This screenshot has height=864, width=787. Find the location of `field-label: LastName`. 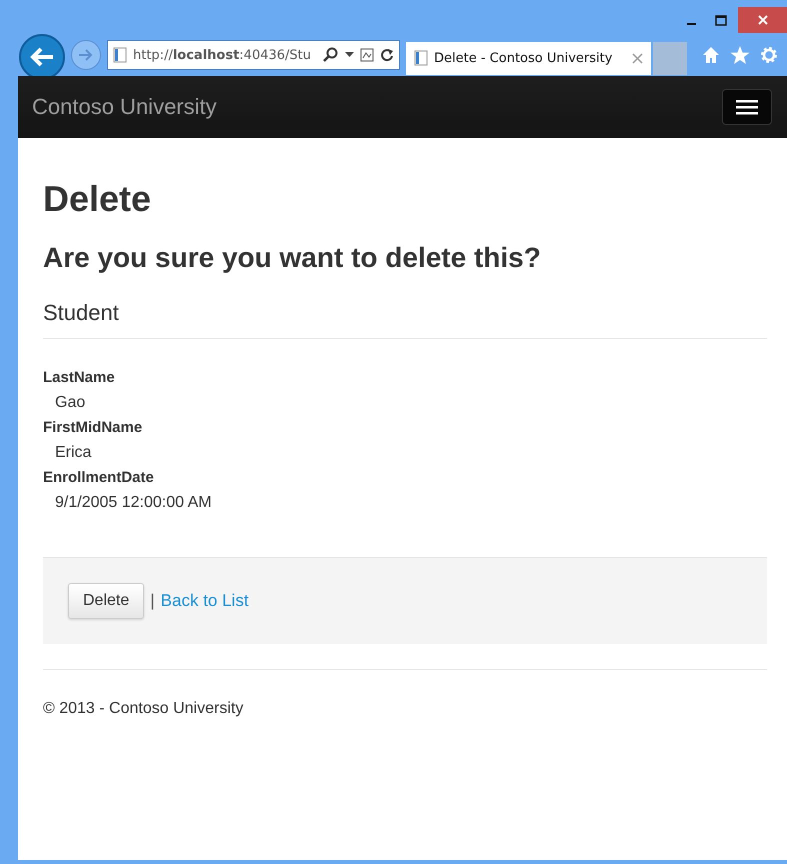

field-label: LastName is located at coordinates (79, 378).